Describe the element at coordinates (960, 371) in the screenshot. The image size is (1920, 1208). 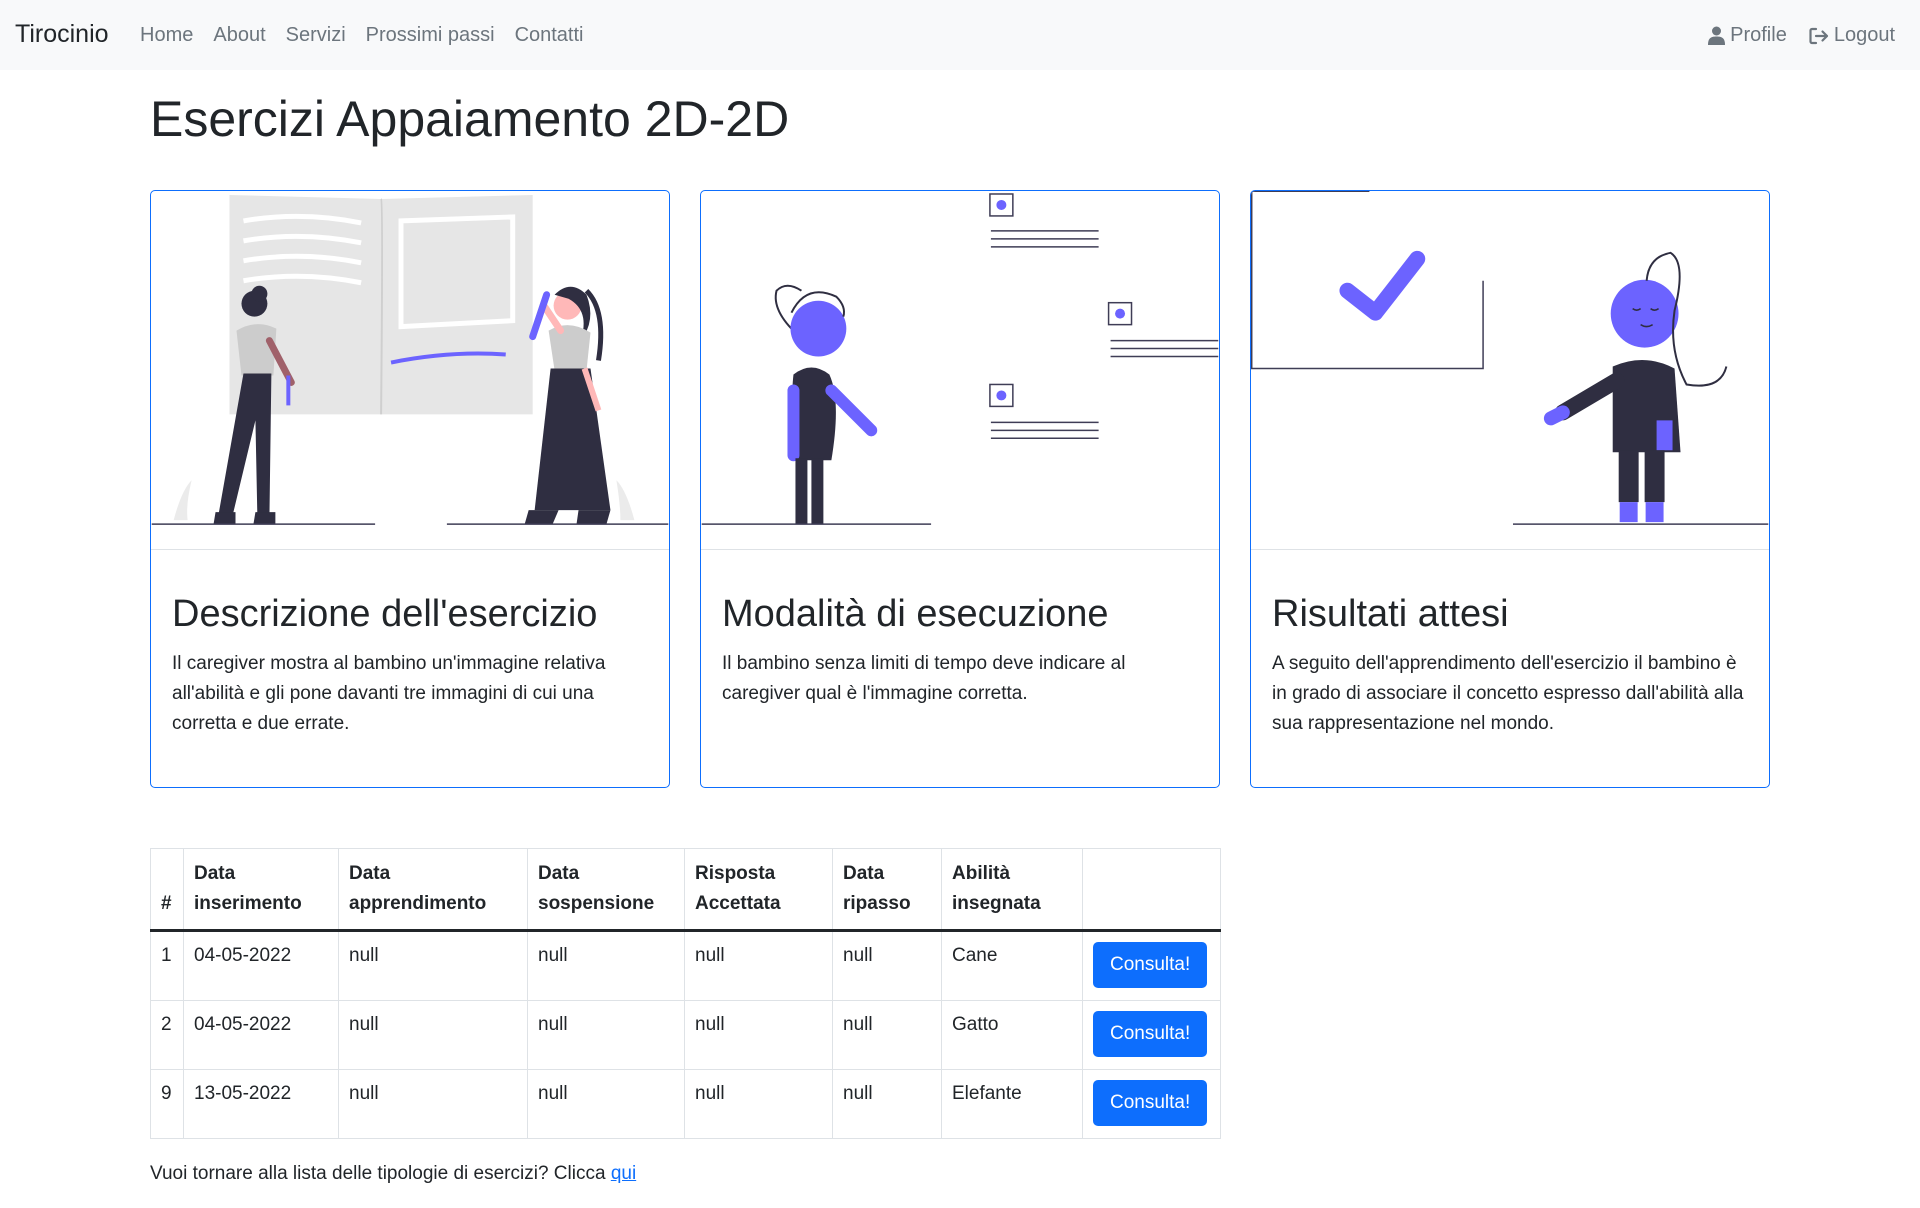
I see `choosing-image-illustration` at that location.